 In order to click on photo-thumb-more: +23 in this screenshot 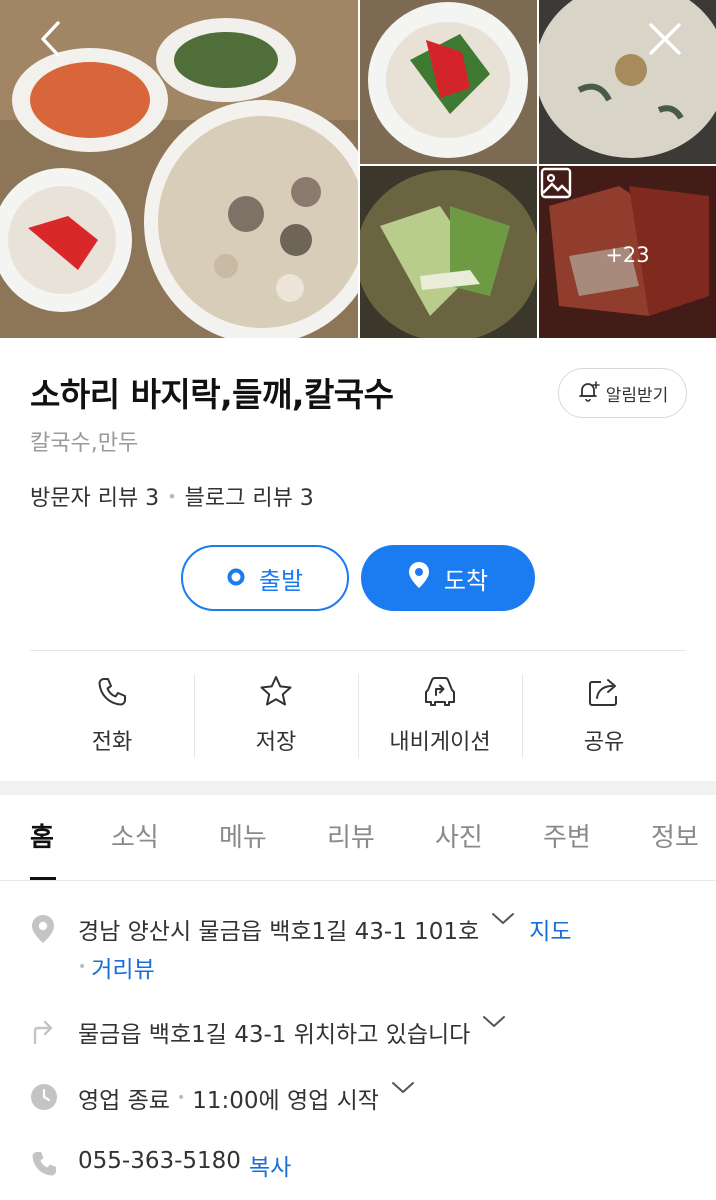, I will do `click(627, 252)`.